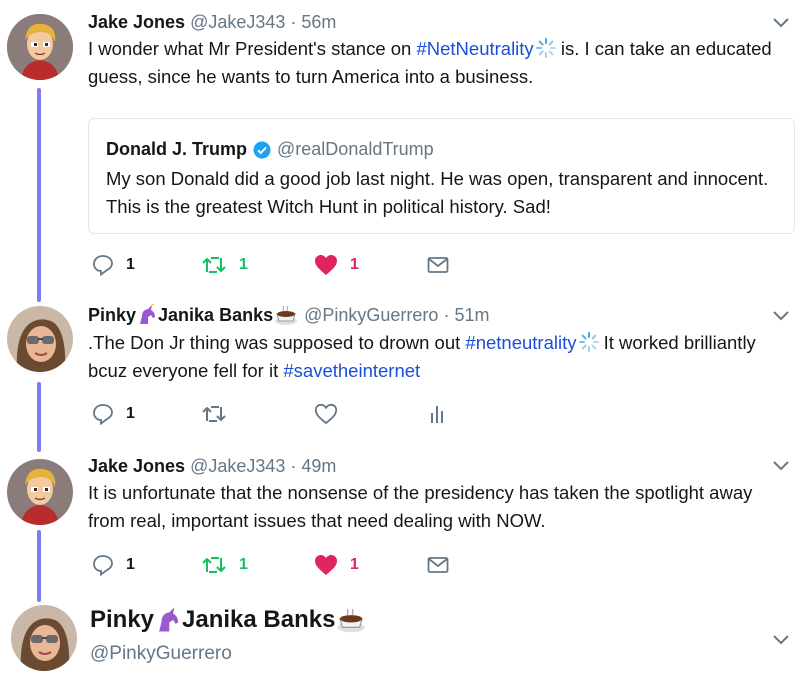 This screenshot has height=678, width=800. I want to click on author-name-second: Janika Banks, so click(215, 315).